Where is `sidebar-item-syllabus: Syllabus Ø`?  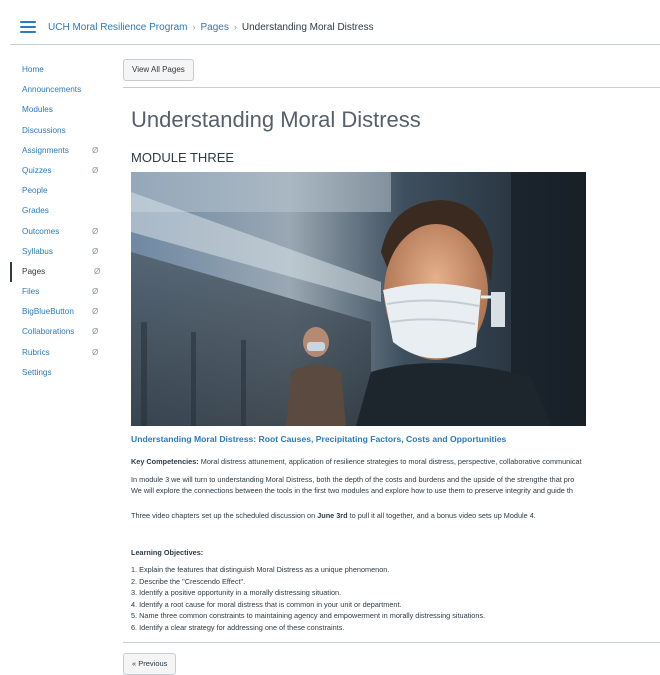 sidebar-item-syllabus: Syllabus Ø is located at coordinates (64, 252).